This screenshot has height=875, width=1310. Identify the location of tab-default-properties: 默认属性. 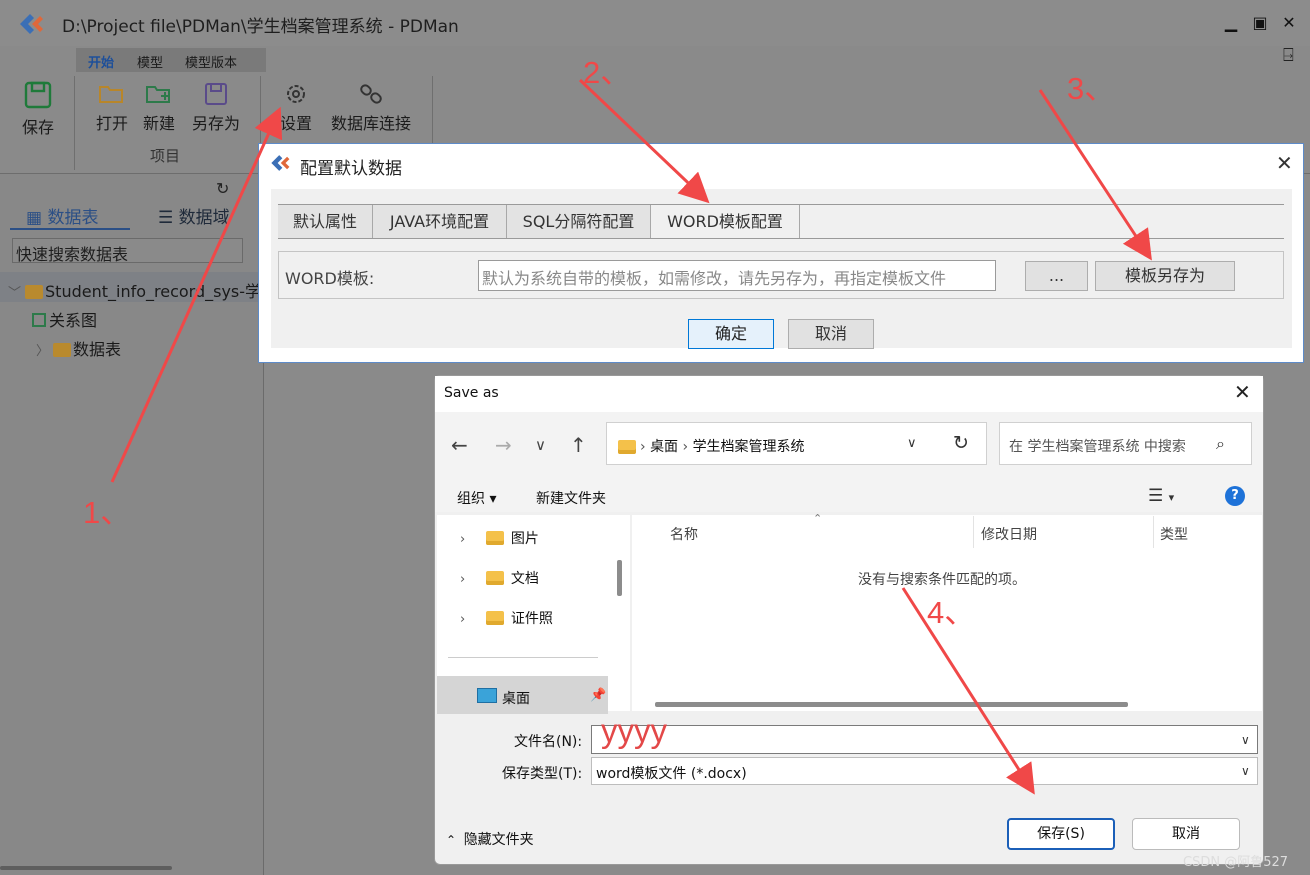
(325, 221).